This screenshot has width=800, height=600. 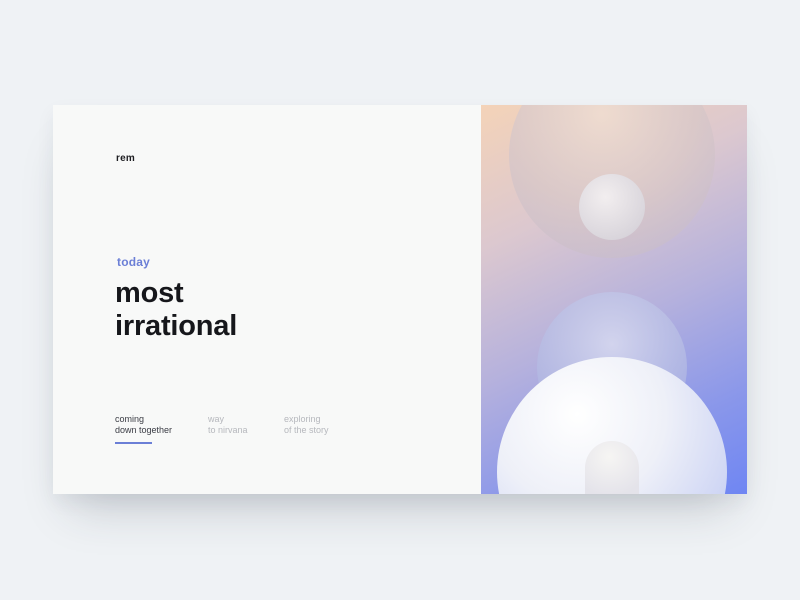 I want to click on nav-item-label-line-1: coming, so click(x=130, y=419).